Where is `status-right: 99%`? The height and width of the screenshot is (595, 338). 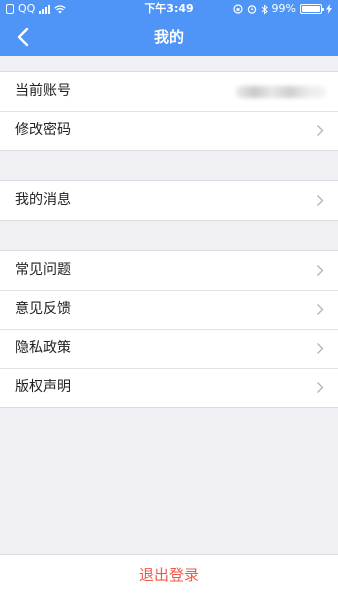
status-right: 99% is located at coordinates (282, 9).